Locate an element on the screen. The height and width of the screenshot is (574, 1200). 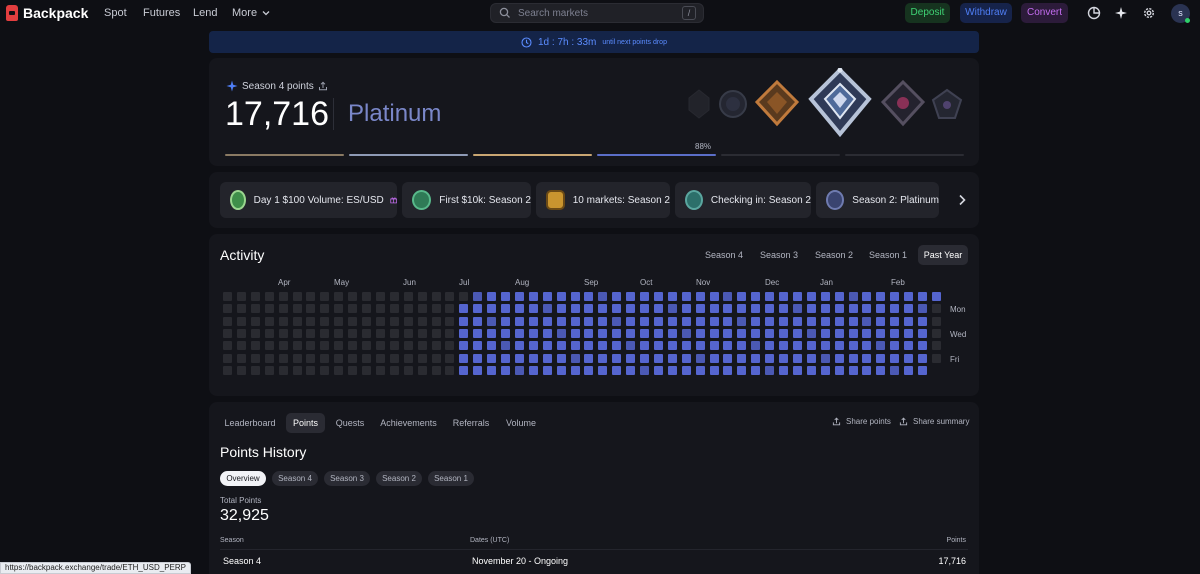
share-summary-button: Share summary is located at coordinates (934, 421).